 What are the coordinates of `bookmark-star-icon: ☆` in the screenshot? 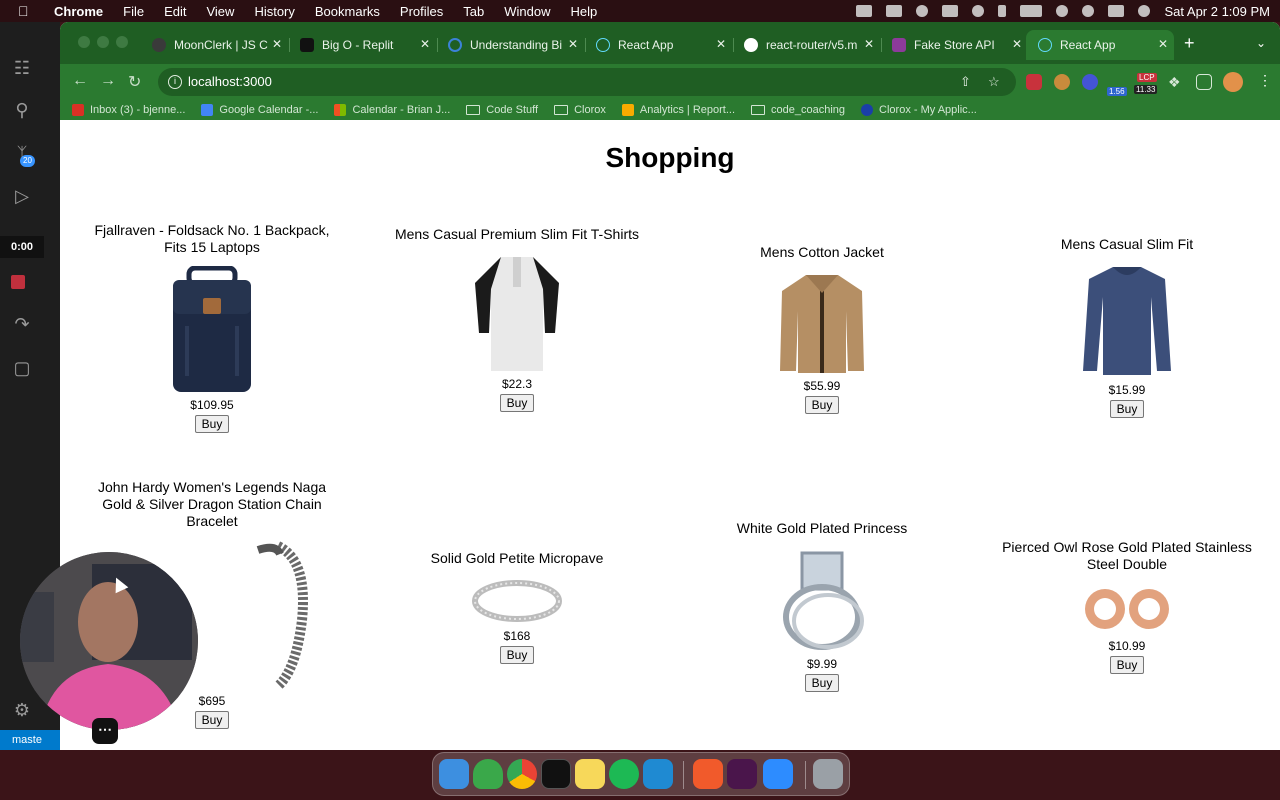 It's located at (994, 82).